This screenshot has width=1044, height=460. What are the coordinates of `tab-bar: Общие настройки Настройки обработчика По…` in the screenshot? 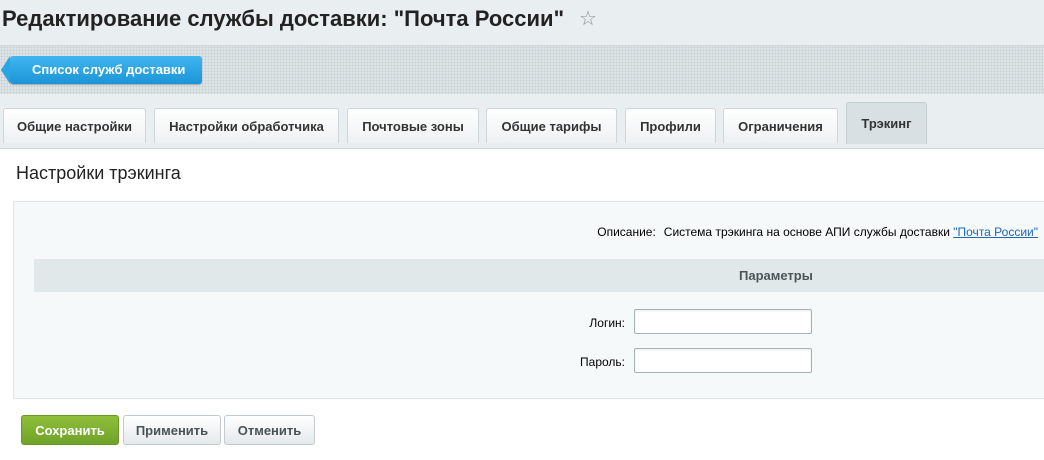 It's located at (522, 125).